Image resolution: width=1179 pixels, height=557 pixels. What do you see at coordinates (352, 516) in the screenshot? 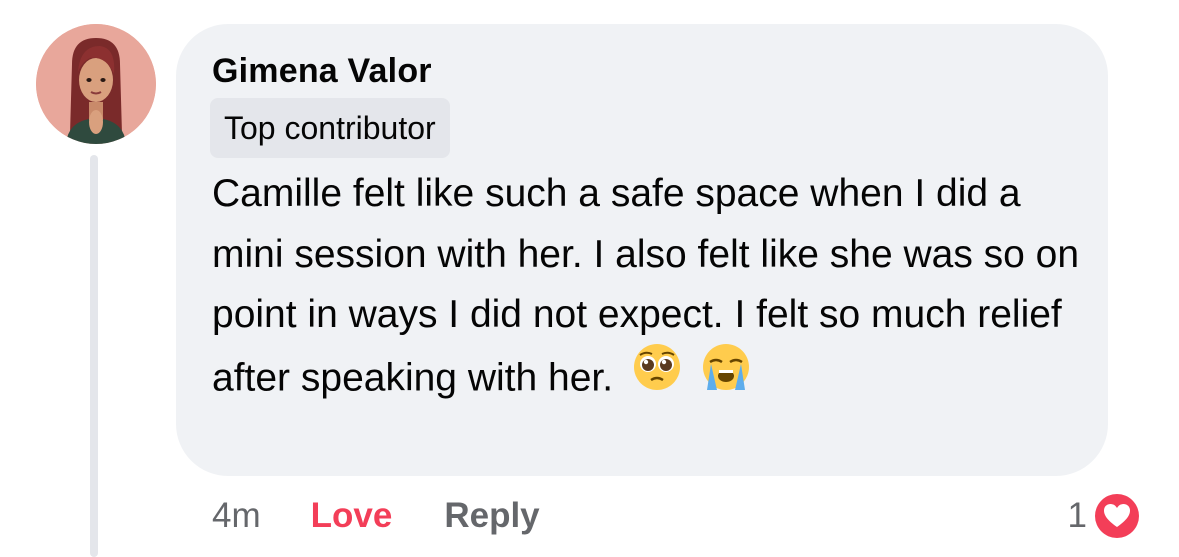
I see `love-button: Love` at bounding box center [352, 516].